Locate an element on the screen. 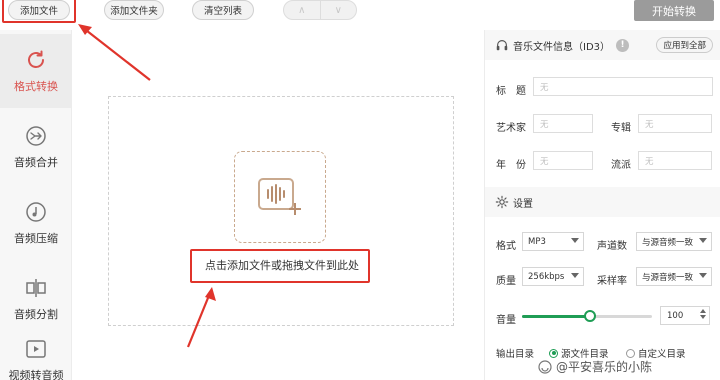 The width and height of the screenshot is (720, 380). volume-label: 音量 is located at coordinates (506, 320).